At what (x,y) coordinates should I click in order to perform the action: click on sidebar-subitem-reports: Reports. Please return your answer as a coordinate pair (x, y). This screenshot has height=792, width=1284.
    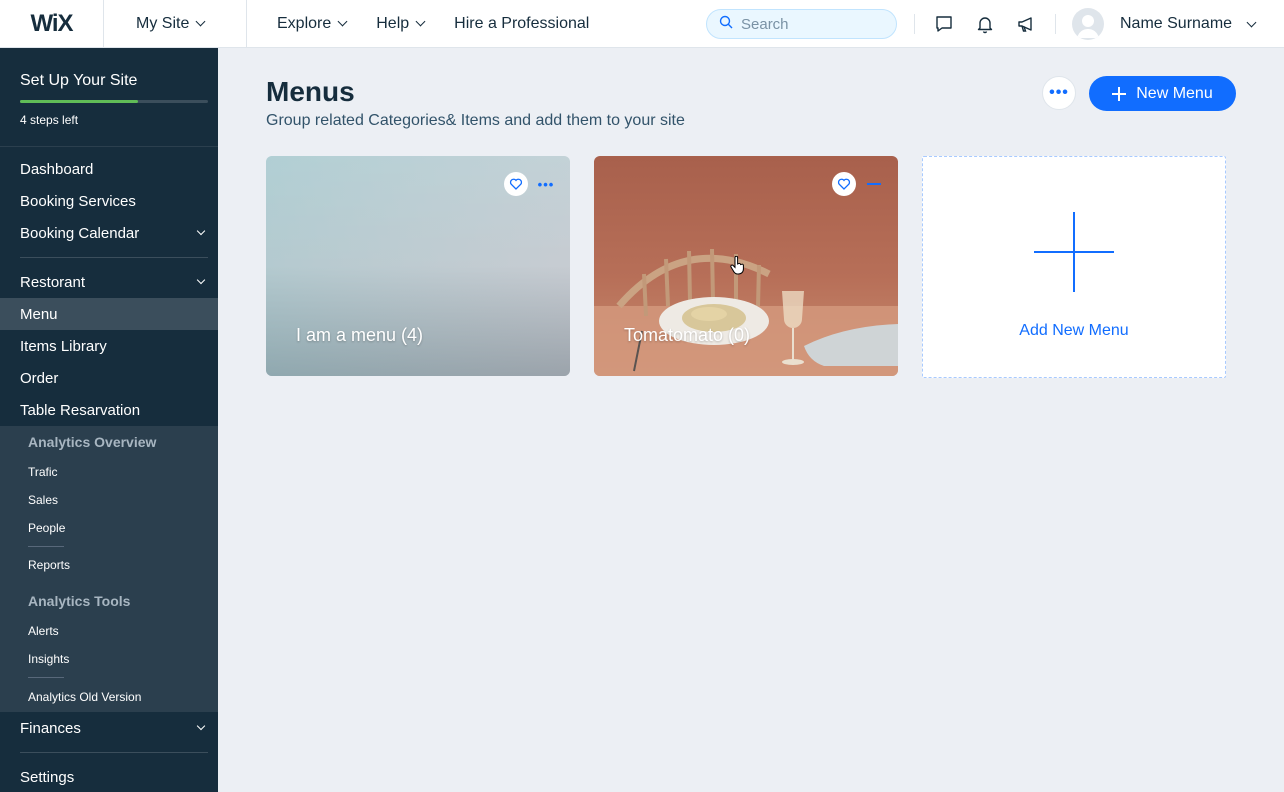
    Looking at the image, I should click on (123, 565).